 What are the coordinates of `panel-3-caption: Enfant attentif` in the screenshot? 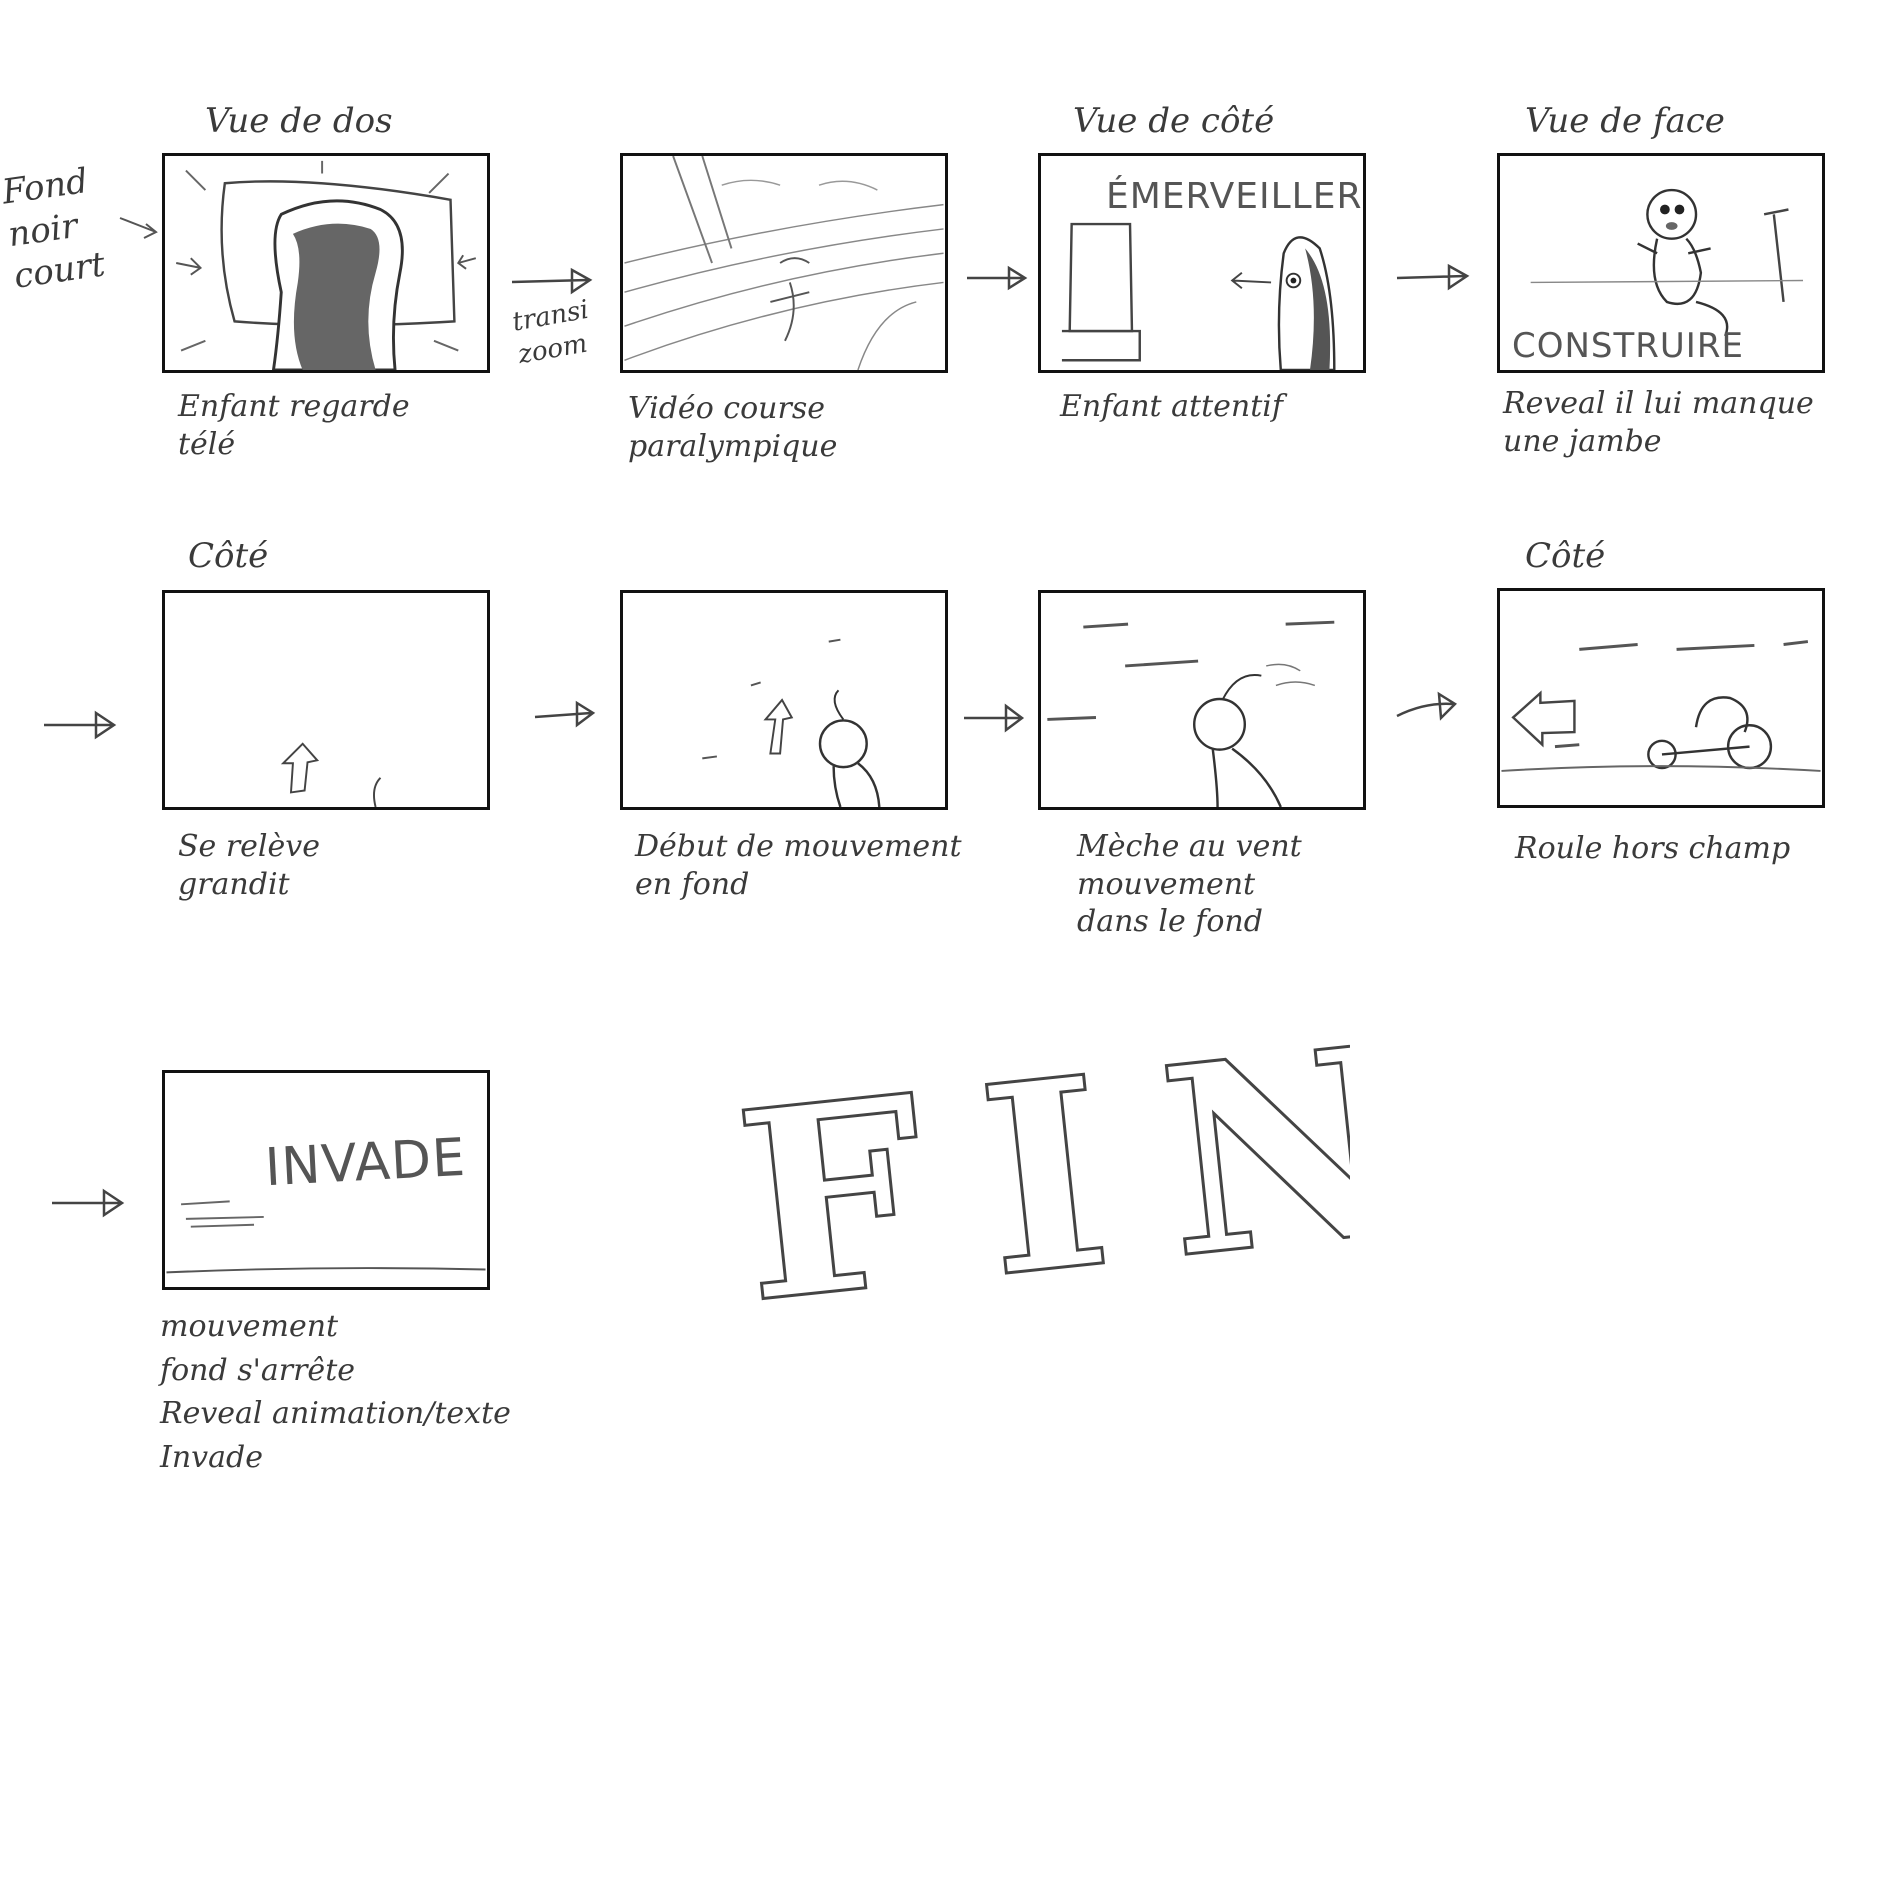 It's located at (1171, 406).